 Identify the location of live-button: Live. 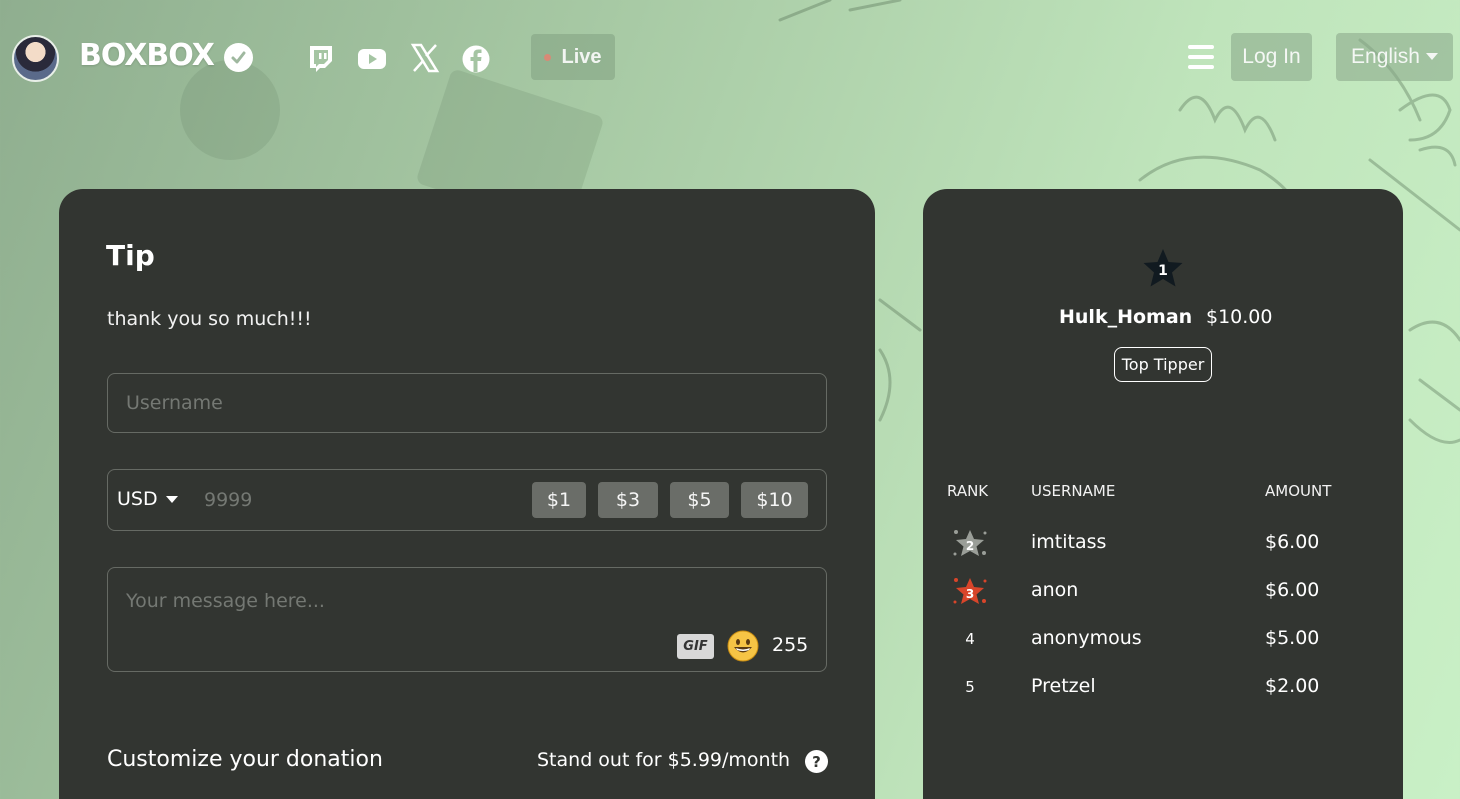
(573, 57).